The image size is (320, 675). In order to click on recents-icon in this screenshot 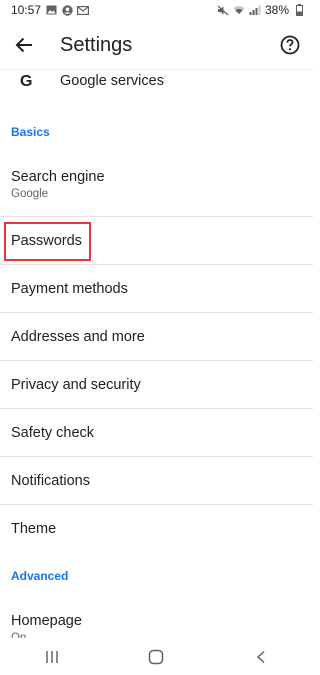, I will do `click(52, 656)`.